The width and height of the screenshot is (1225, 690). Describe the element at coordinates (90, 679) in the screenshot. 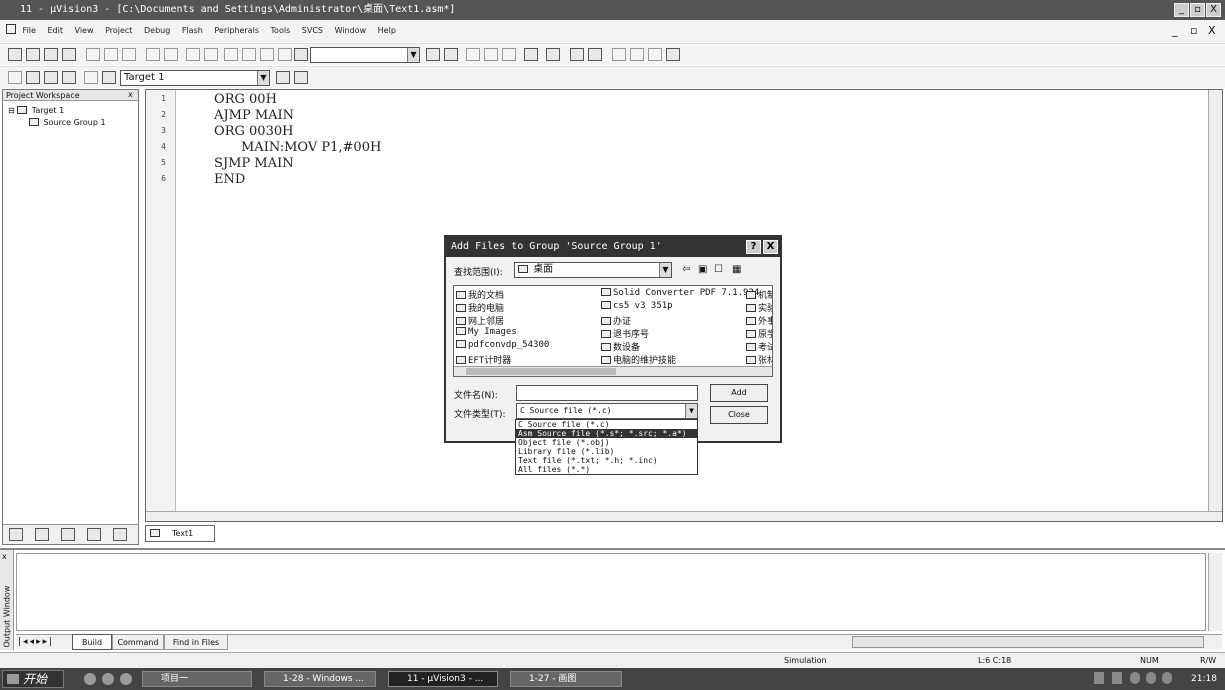

I see `ie-icon` at that location.